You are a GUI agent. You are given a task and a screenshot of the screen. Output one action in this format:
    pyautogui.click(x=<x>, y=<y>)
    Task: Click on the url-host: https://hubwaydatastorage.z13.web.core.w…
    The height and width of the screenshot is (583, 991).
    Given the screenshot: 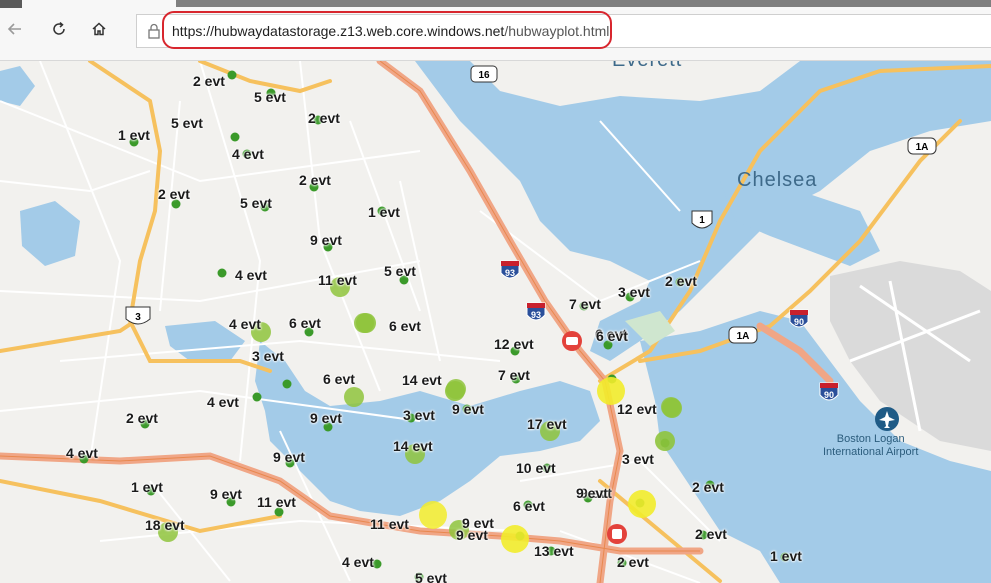 What is the action you would take?
    pyautogui.click(x=338, y=31)
    